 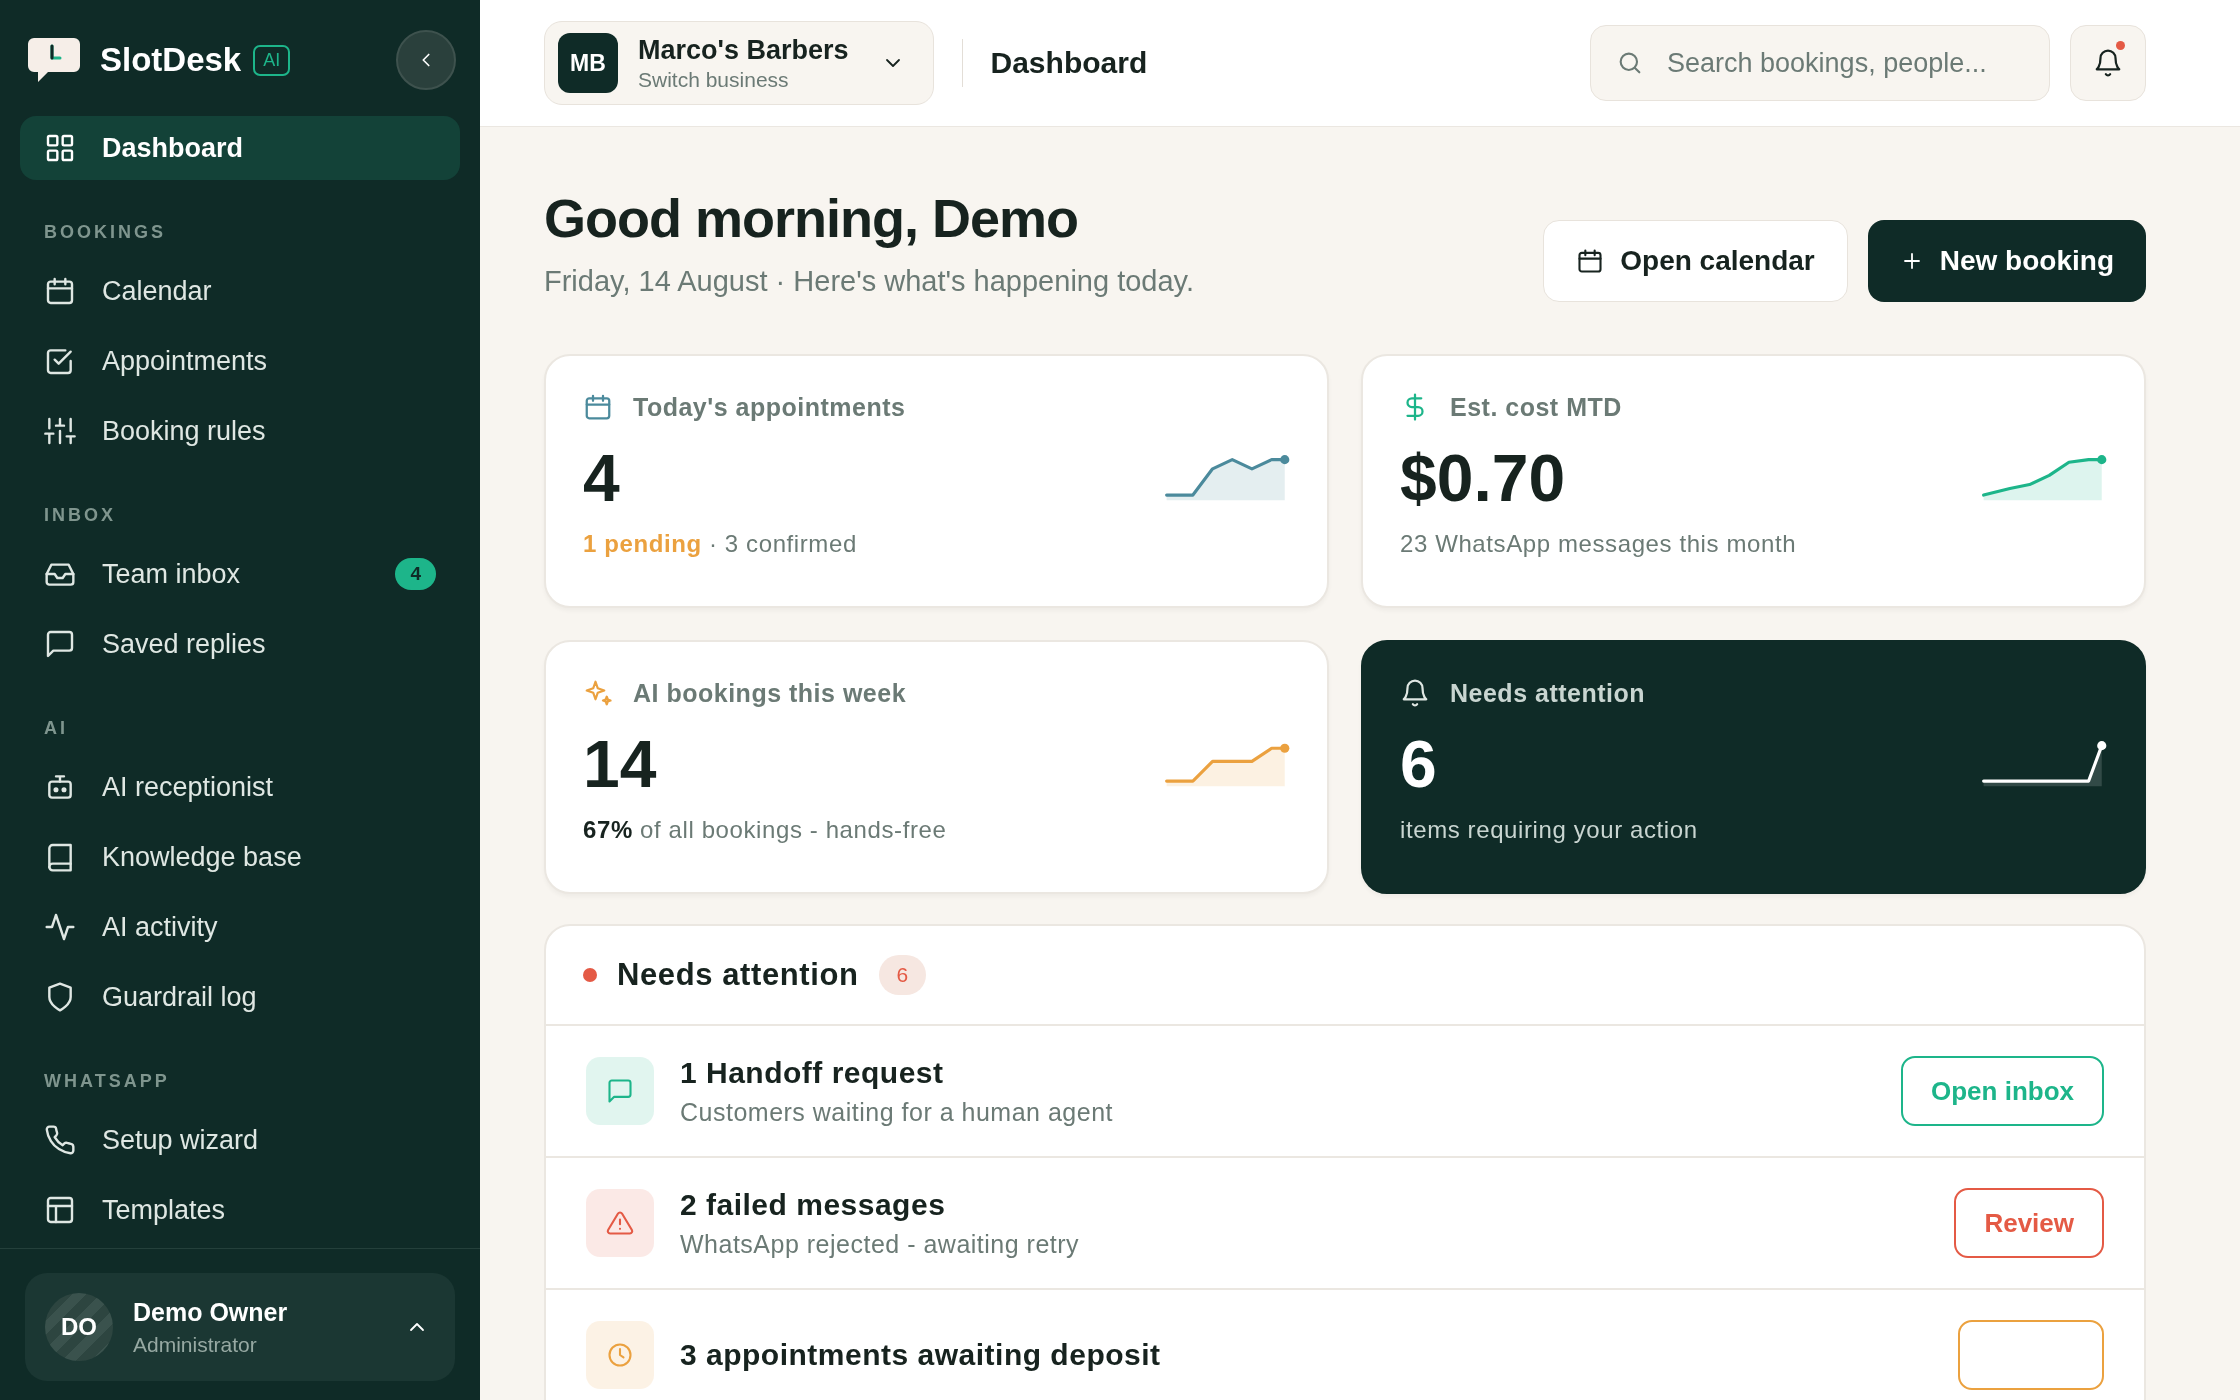 What do you see at coordinates (811, 218) in the screenshot?
I see `greeting-title: Good morning, Demo` at bounding box center [811, 218].